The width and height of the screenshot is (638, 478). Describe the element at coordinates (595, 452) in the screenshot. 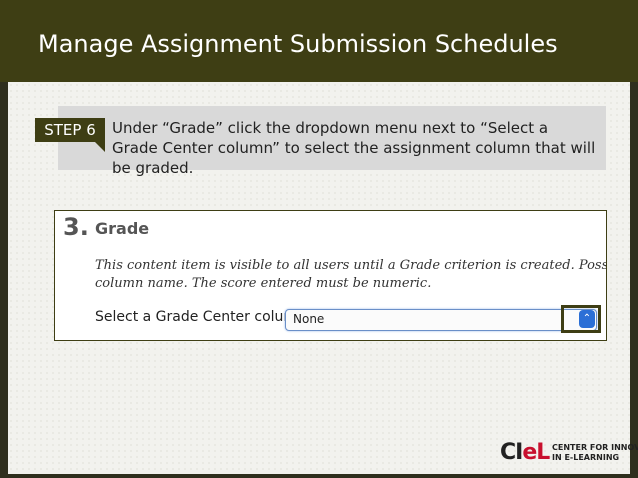

I see `logo-text: CENTER FOR INNOVATION IN E-LEARNING` at that location.